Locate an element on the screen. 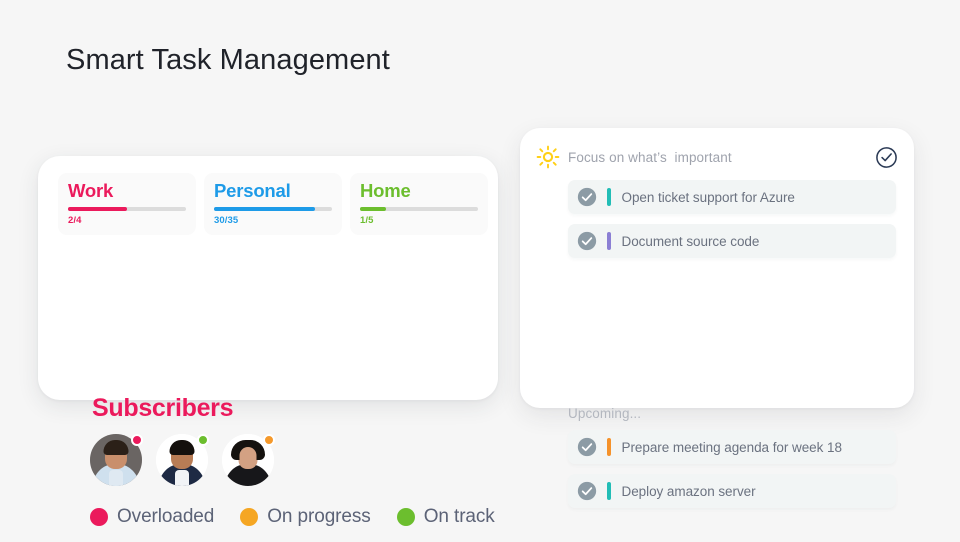  subscribers-avatar-row is located at coordinates (182, 460).